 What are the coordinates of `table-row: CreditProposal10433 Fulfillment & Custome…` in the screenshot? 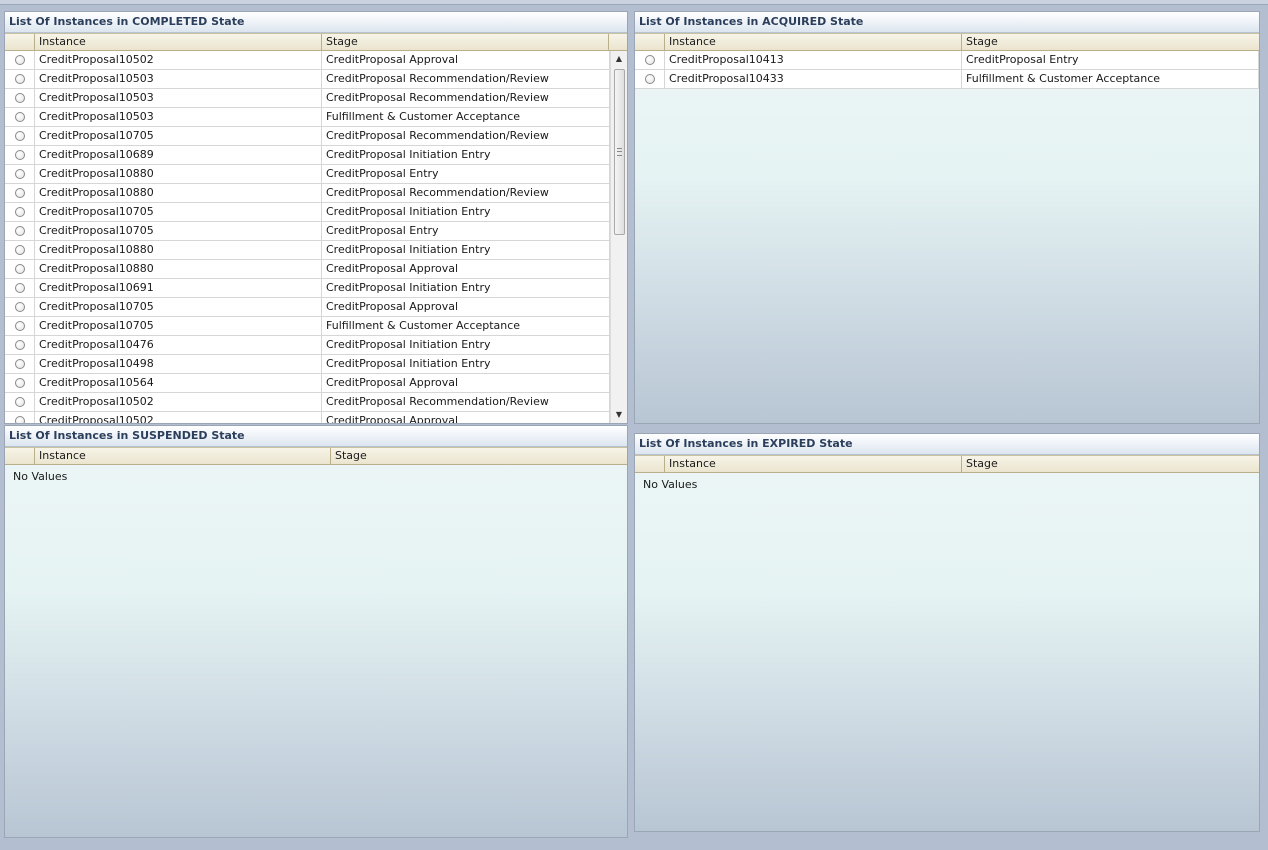 It's located at (947, 79).